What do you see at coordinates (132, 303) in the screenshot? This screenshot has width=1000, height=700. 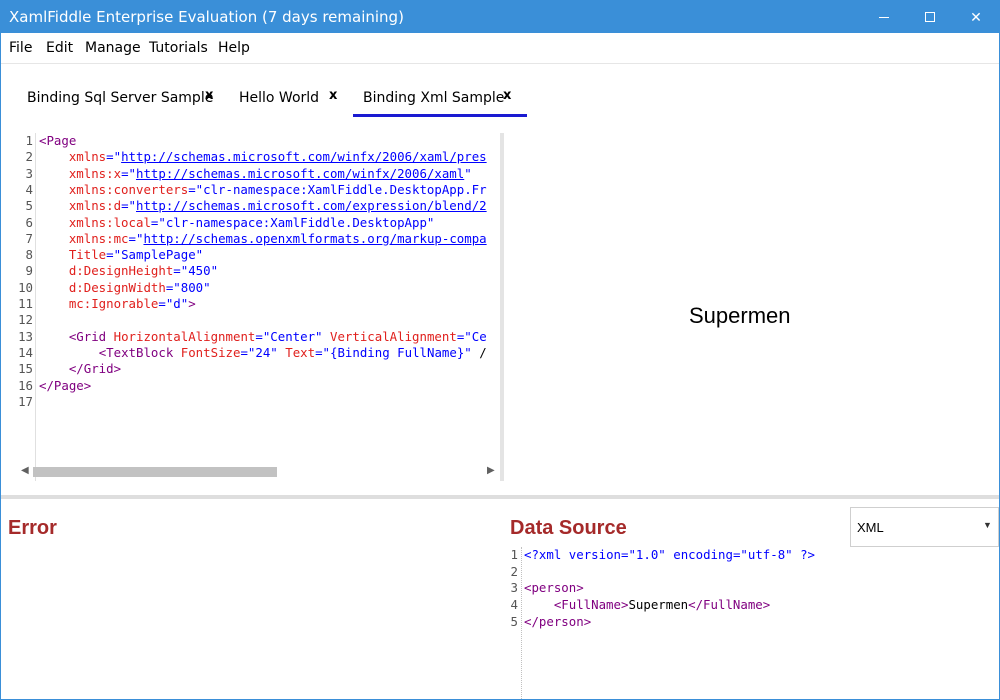 I see `line-text: mc:Ignorable="d">` at bounding box center [132, 303].